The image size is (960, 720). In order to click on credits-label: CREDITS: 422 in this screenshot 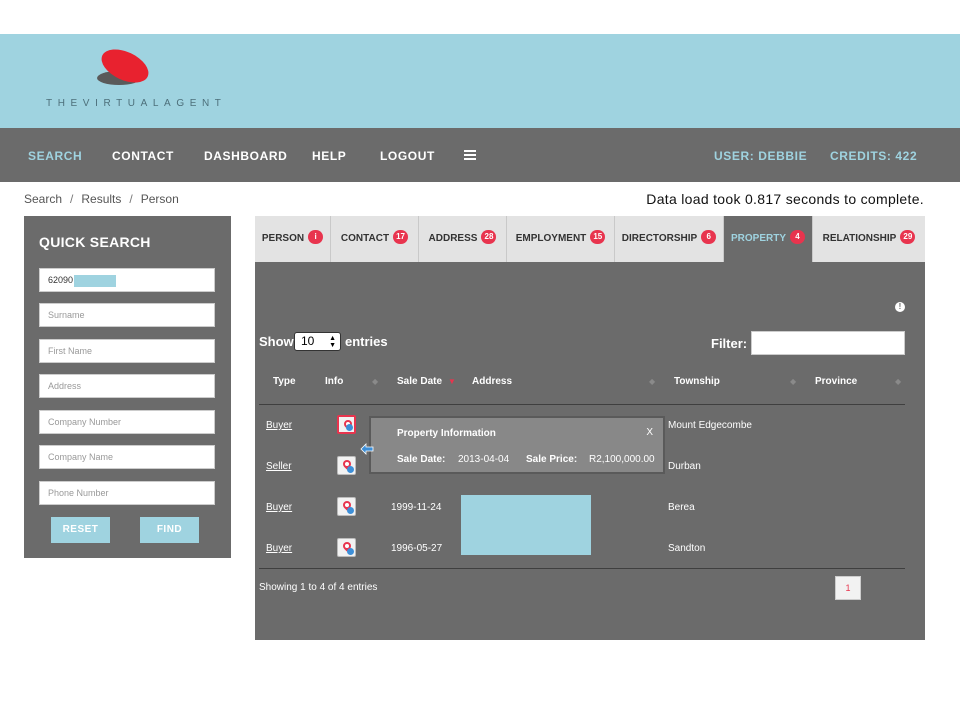, I will do `click(874, 156)`.